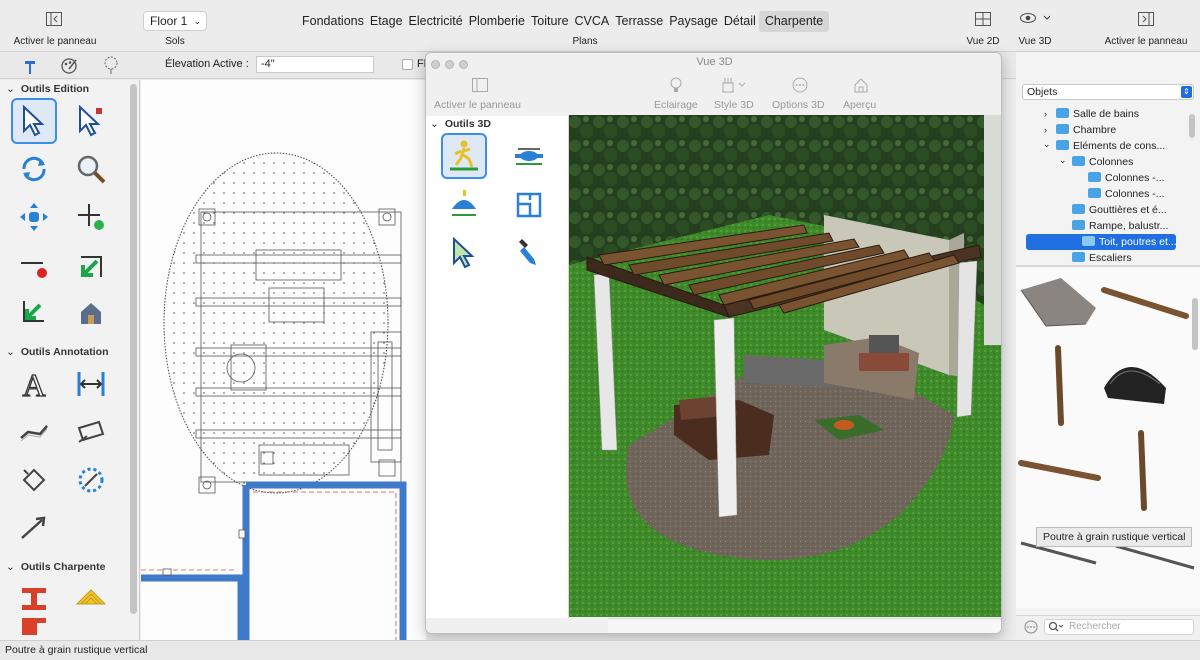 The height and width of the screenshot is (660, 1200). What do you see at coordinates (315, 64) in the screenshot?
I see `elevation-input: -4"` at bounding box center [315, 64].